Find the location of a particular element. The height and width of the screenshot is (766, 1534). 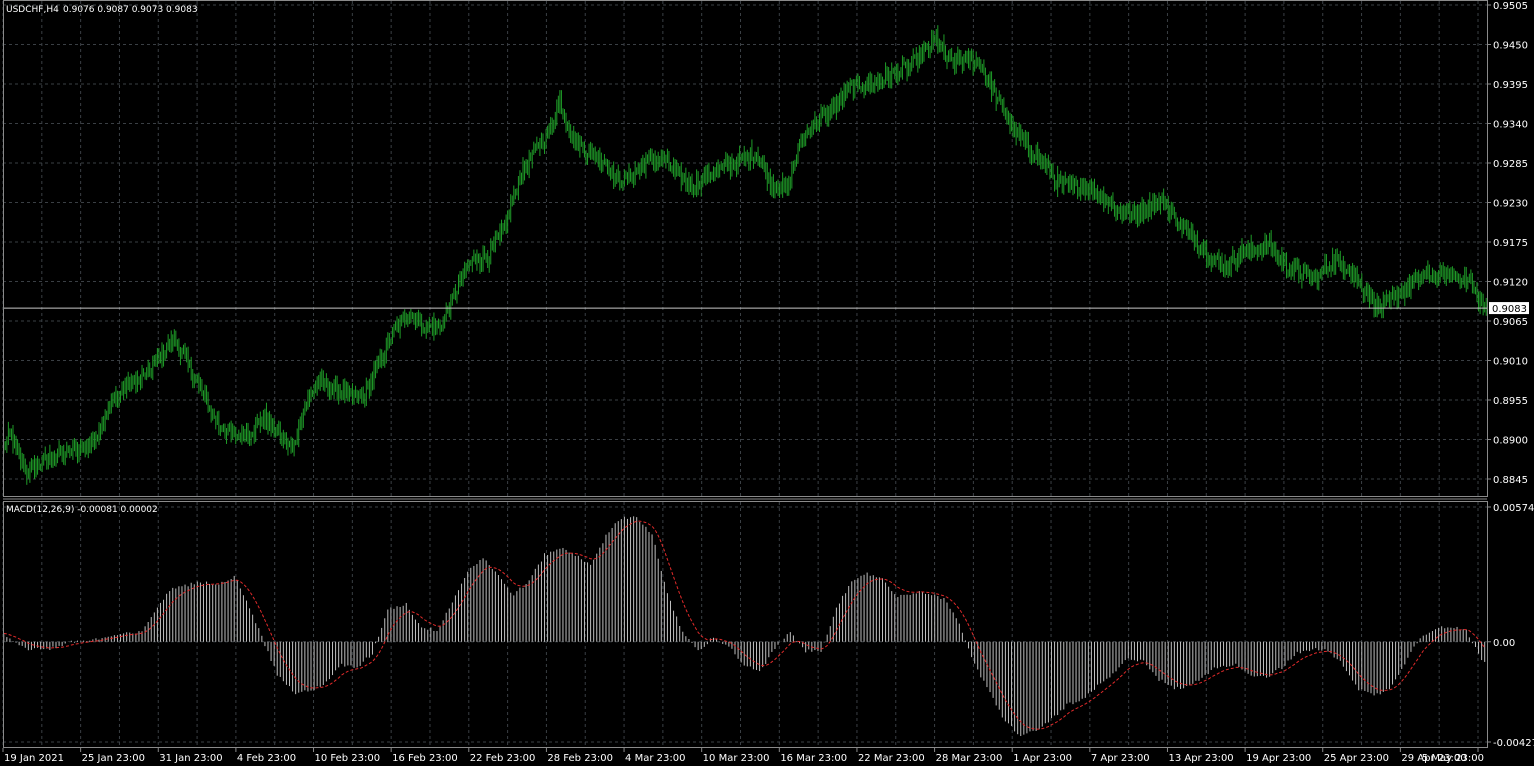

price-axis-label: 0.8955 is located at coordinates (1510, 401).